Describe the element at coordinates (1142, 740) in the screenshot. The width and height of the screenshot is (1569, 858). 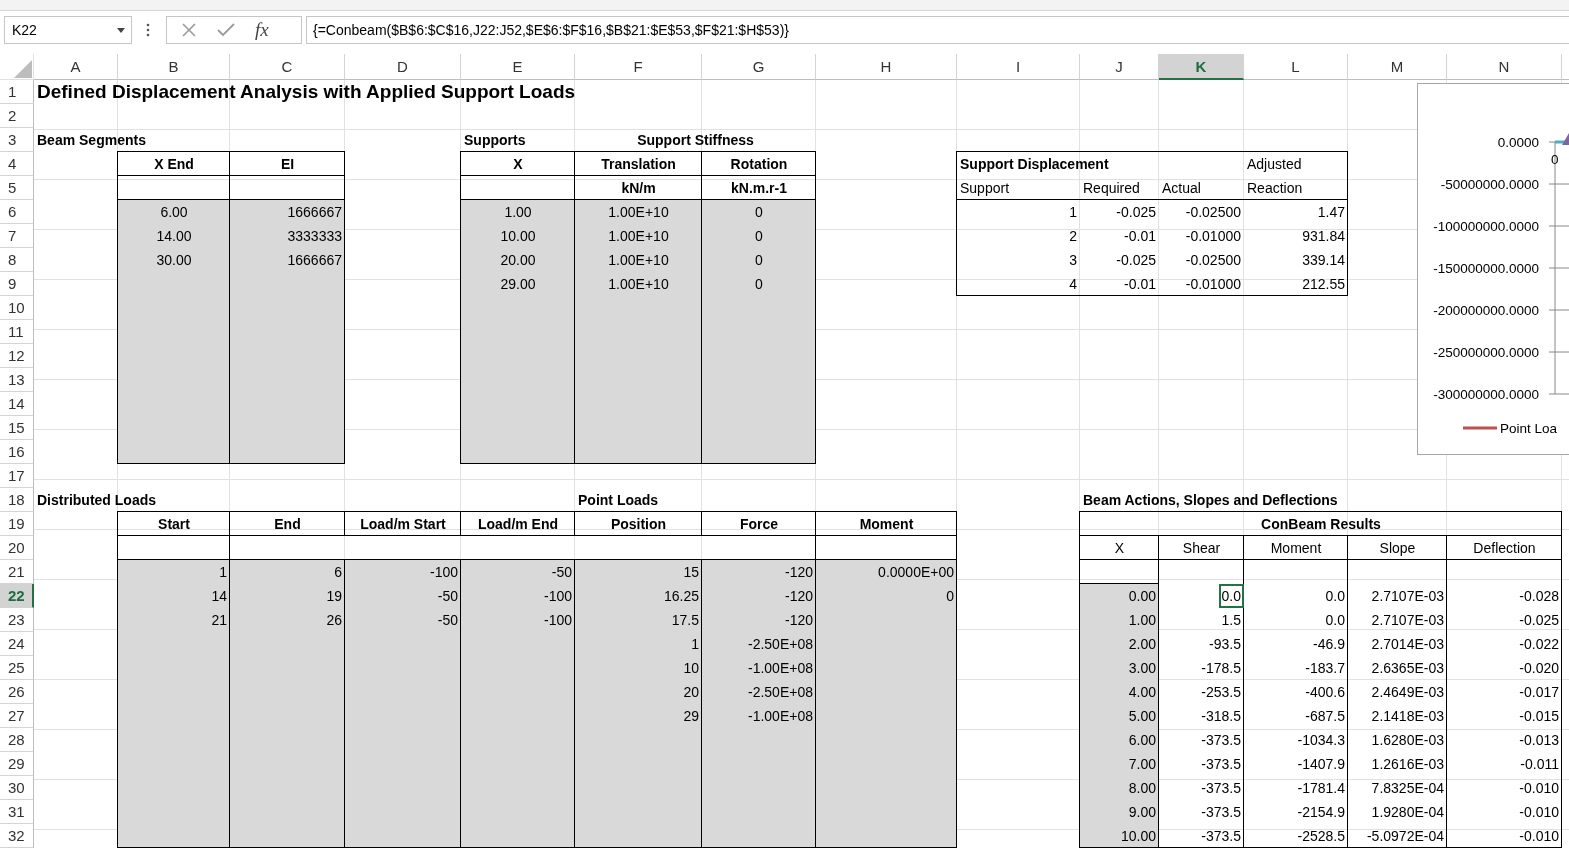
I see `table-cell-text: 6.00` at that location.